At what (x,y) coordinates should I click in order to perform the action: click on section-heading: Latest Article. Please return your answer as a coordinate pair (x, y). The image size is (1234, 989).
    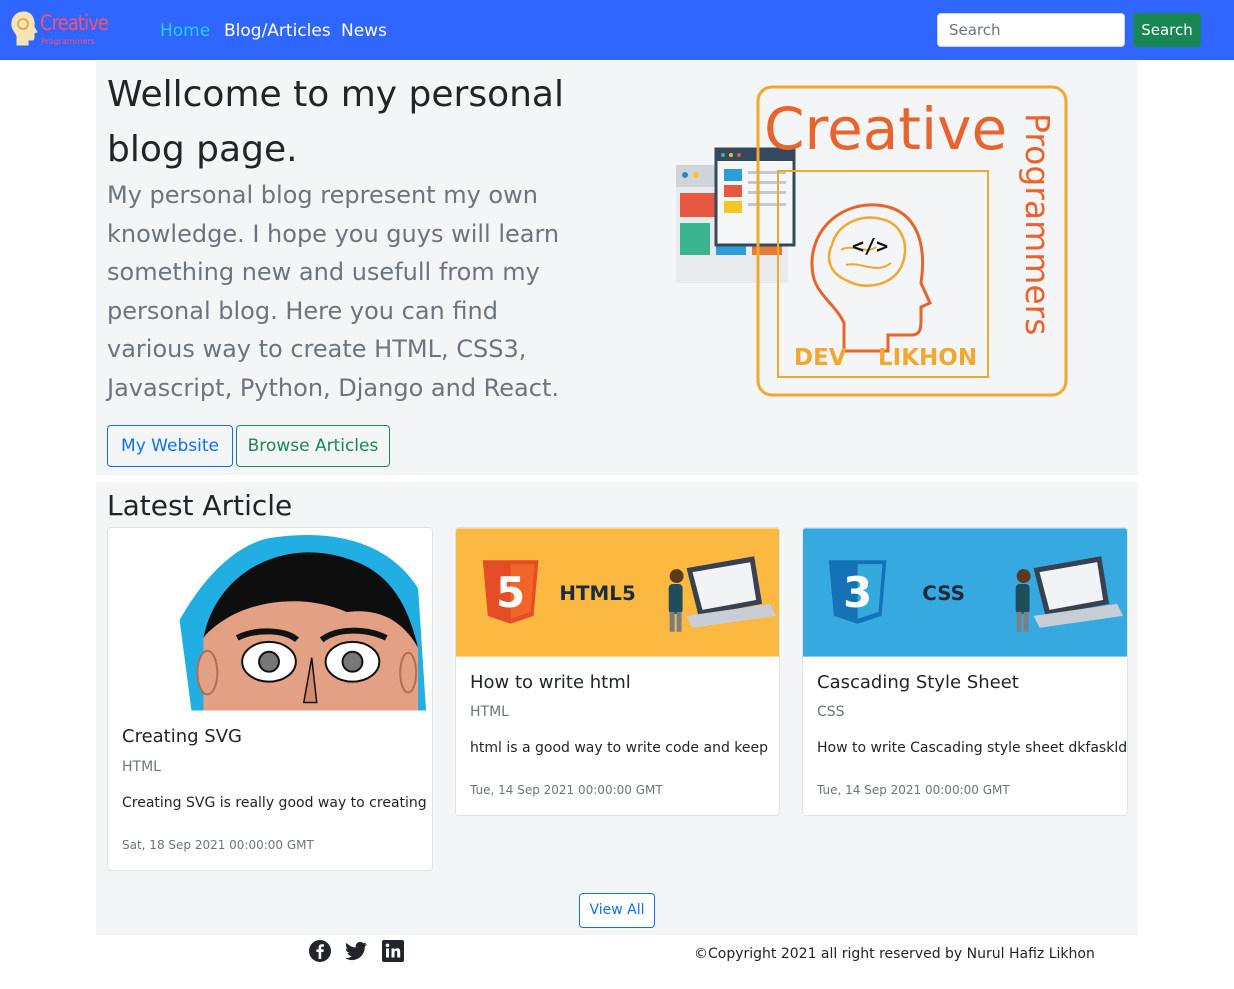
    Looking at the image, I should click on (200, 505).